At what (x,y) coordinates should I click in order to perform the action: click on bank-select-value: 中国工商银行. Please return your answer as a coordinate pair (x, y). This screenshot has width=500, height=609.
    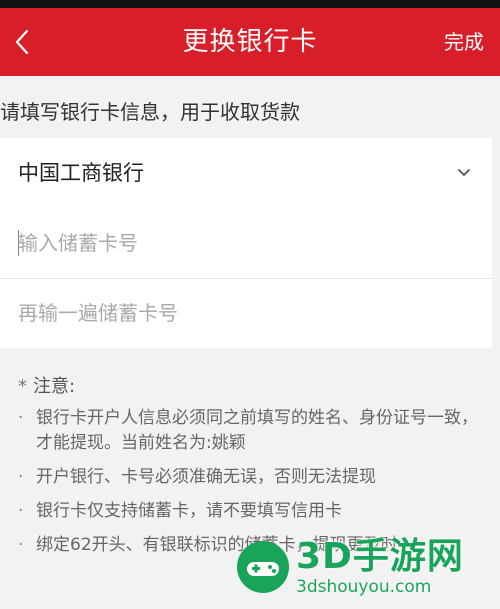
    Looking at the image, I should click on (81, 173).